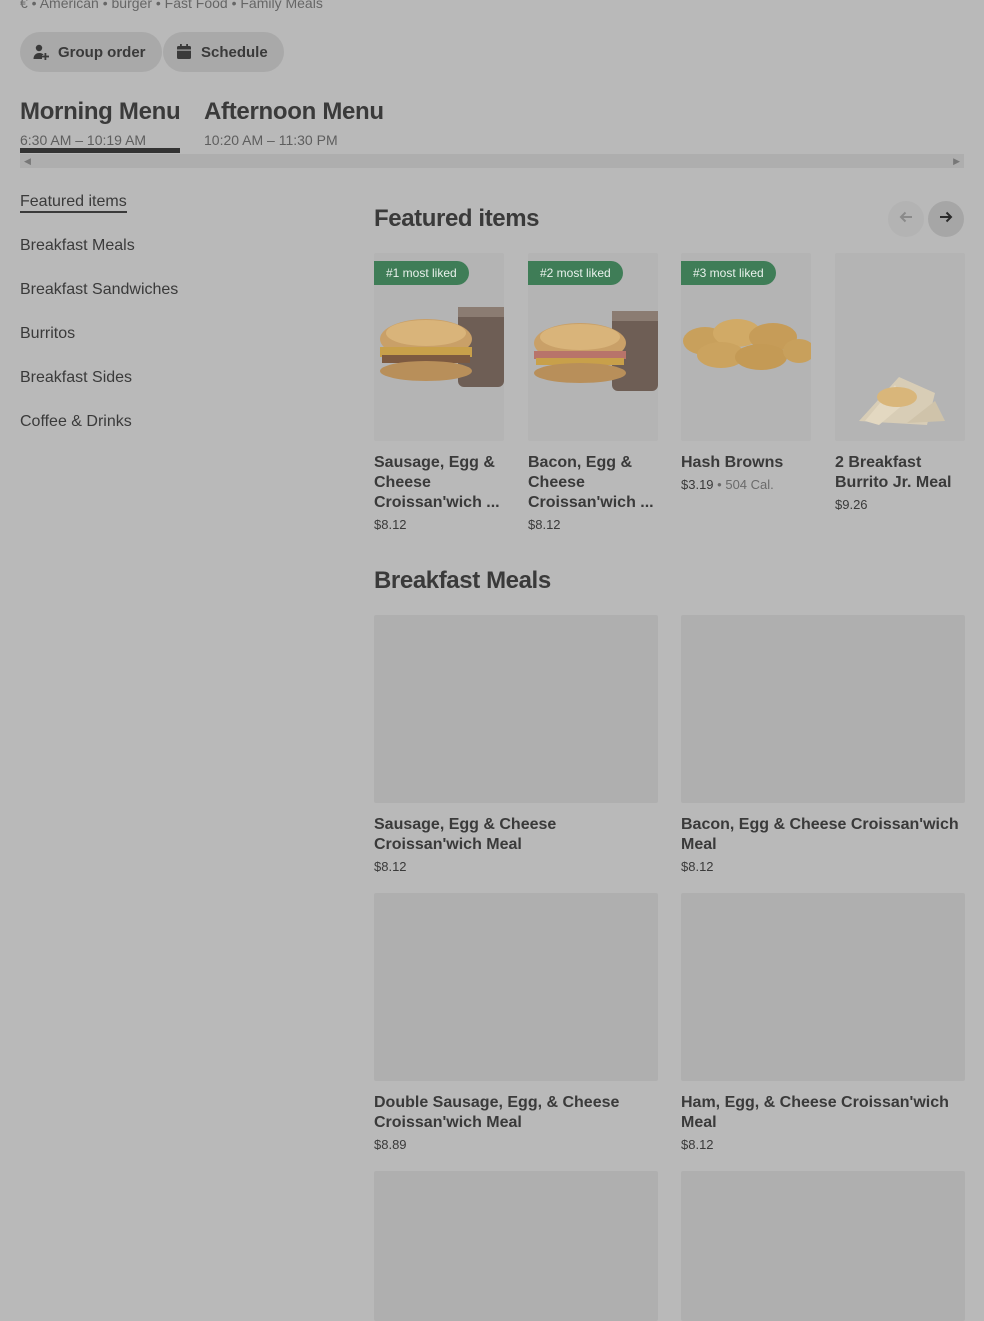  What do you see at coordinates (294, 111) in the screenshot?
I see `menu-title: Afternoon Menu` at bounding box center [294, 111].